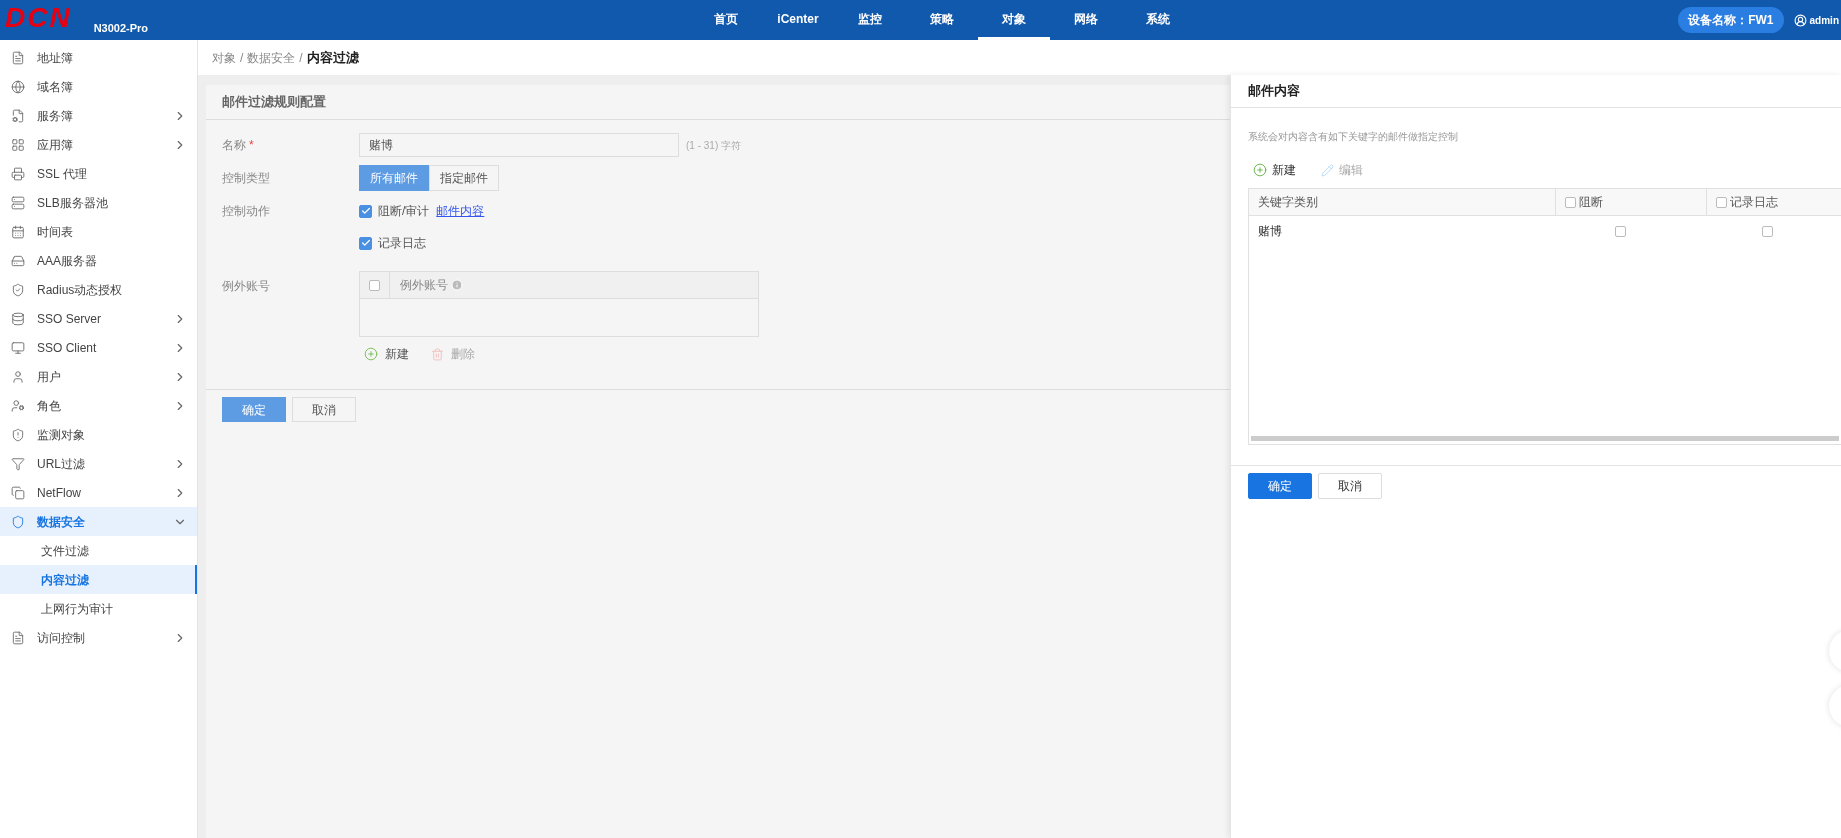  Describe the element at coordinates (246, 178) in the screenshot. I see `field-label: 控制类型` at that location.